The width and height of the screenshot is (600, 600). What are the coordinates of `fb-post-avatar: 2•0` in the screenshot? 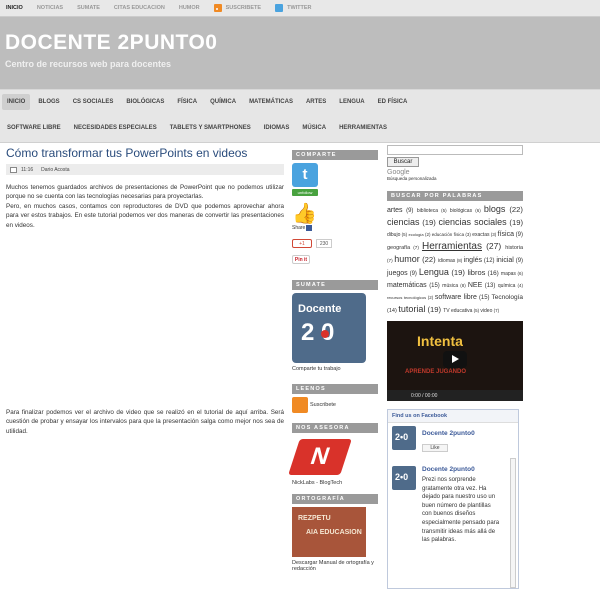 It's located at (404, 478).